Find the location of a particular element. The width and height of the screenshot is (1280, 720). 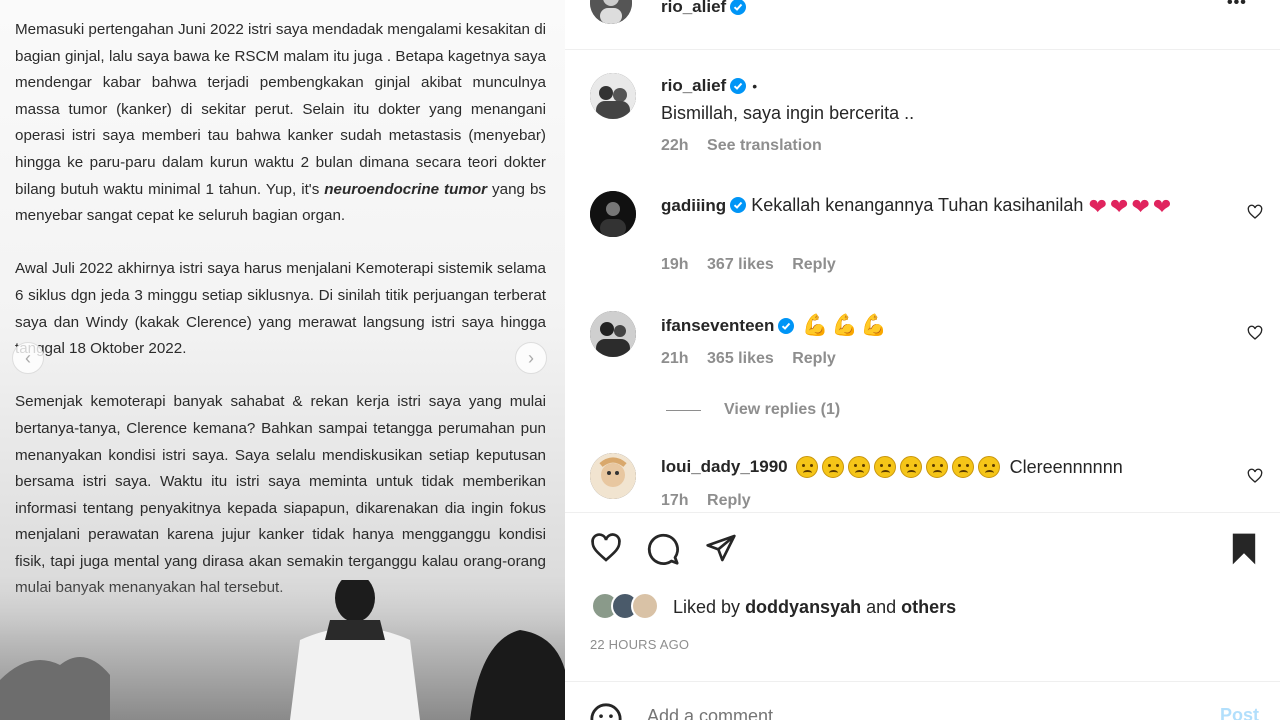

liker-avatar is located at coordinates (645, 606).